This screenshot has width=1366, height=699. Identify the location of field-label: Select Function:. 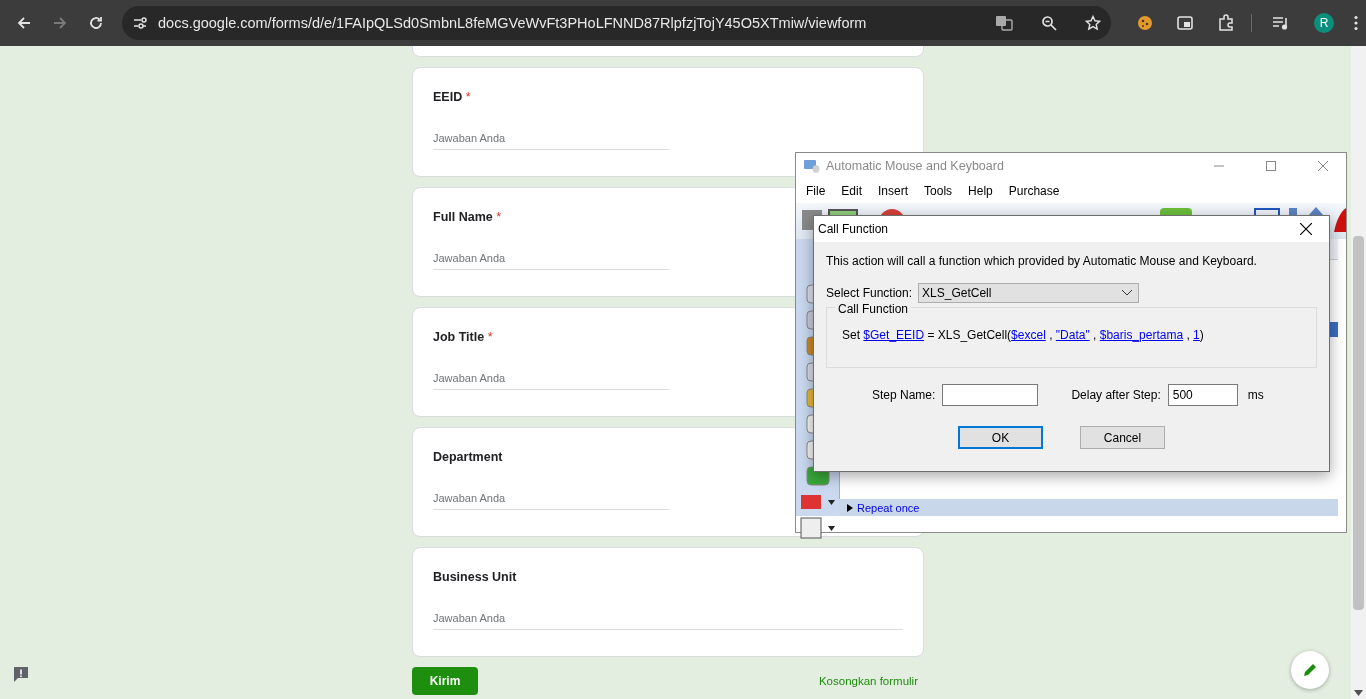
(869, 293).